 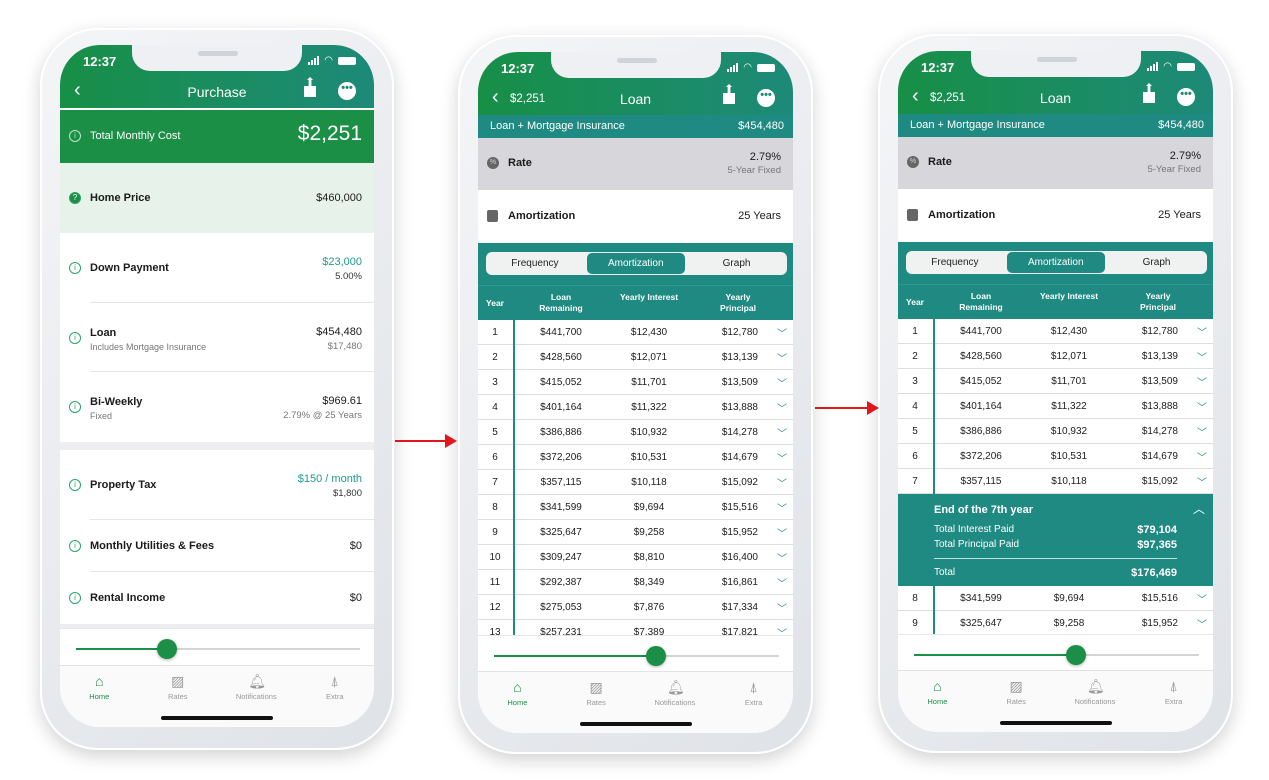 What do you see at coordinates (635, 582) in the screenshot?
I see `table-row: 11 $292,387 $8,349 $16,861 ﹀` at bounding box center [635, 582].